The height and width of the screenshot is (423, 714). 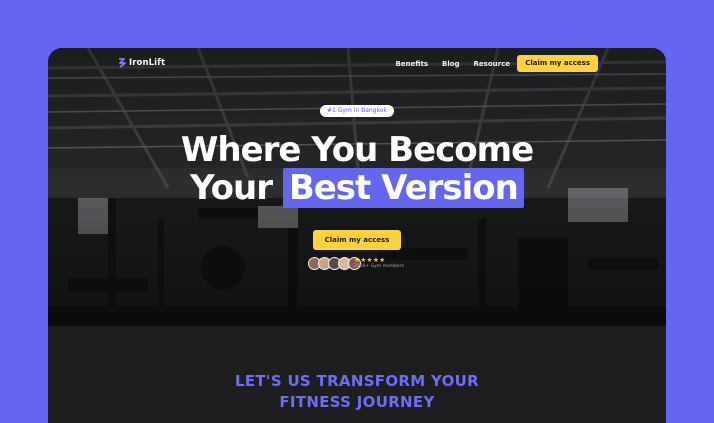 What do you see at coordinates (492, 64) in the screenshot?
I see `nav-link-resource: Resource` at bounding box center [492, 64].